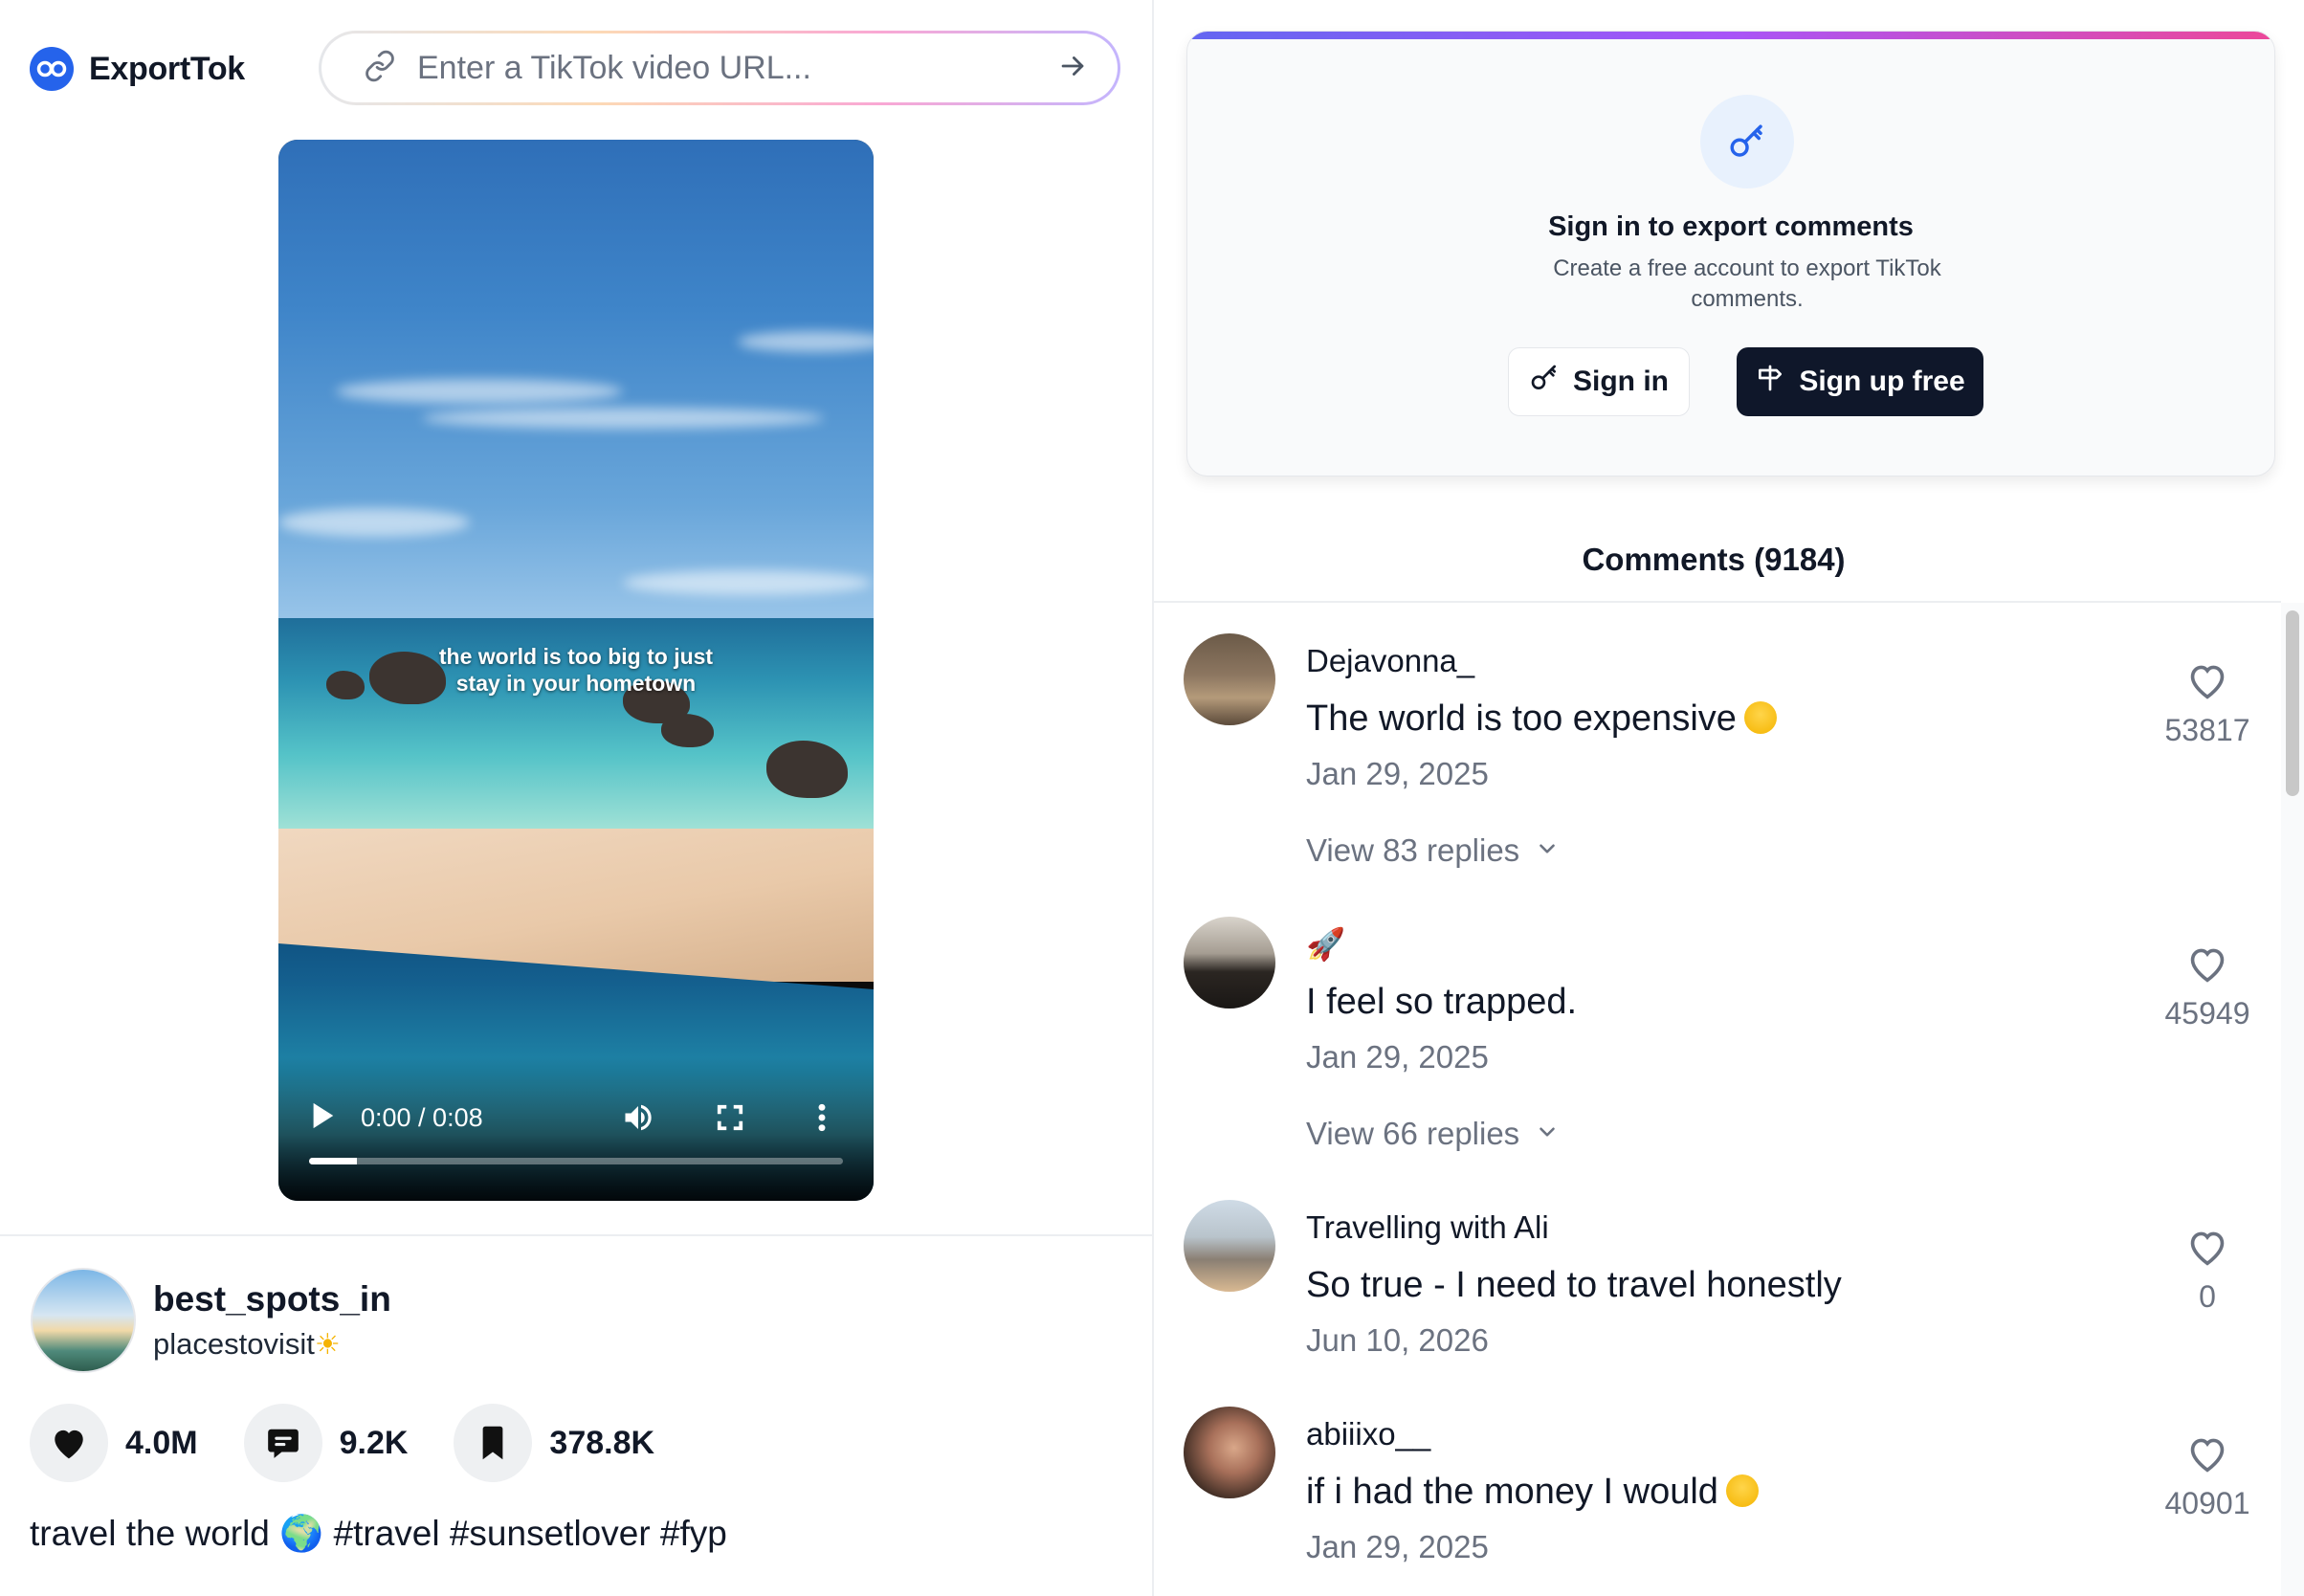  Describe the element at coordinates (576, 1161) in the screenshot. I see `video-progress-bar` at that location.